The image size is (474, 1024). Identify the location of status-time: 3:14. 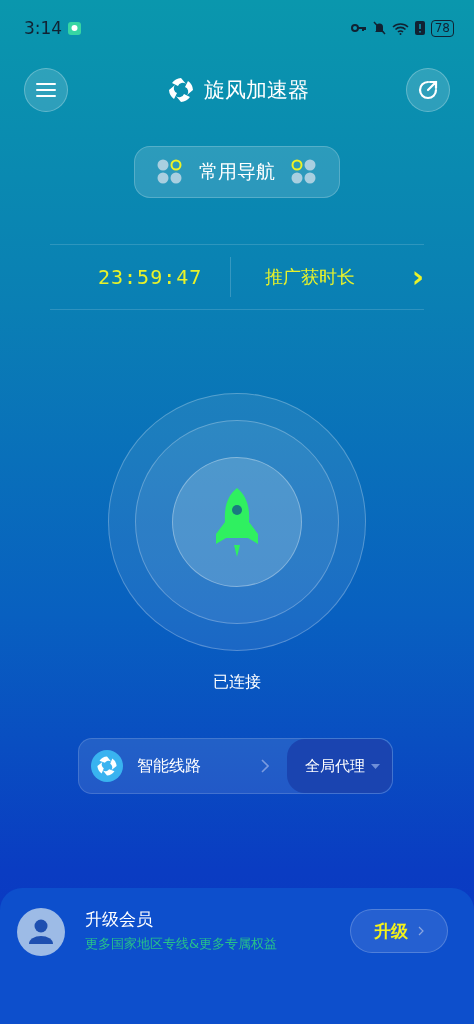
(43, 28).